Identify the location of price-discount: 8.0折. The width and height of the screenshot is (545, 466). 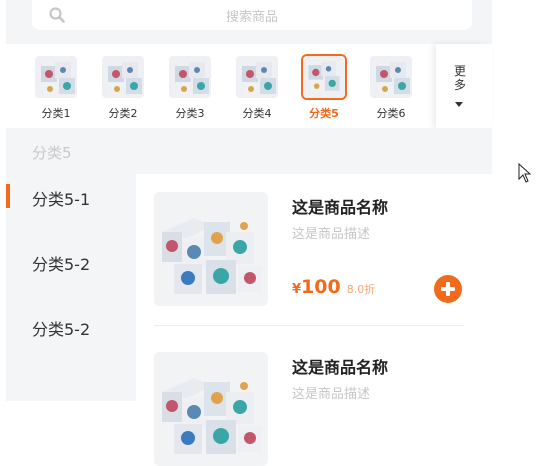
(361, 289).